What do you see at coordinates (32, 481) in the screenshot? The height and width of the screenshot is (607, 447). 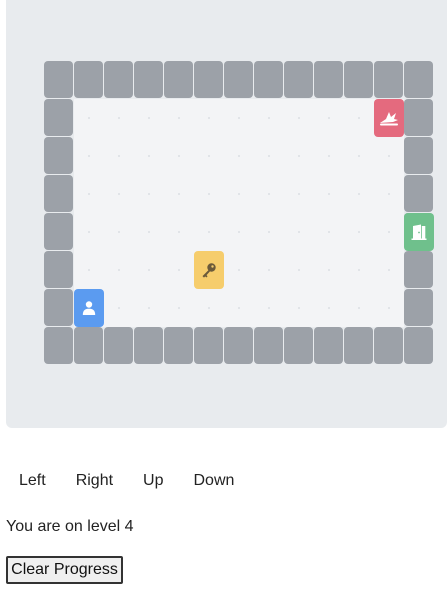 I see `left-button: Left` at bounding box center [32, 481].